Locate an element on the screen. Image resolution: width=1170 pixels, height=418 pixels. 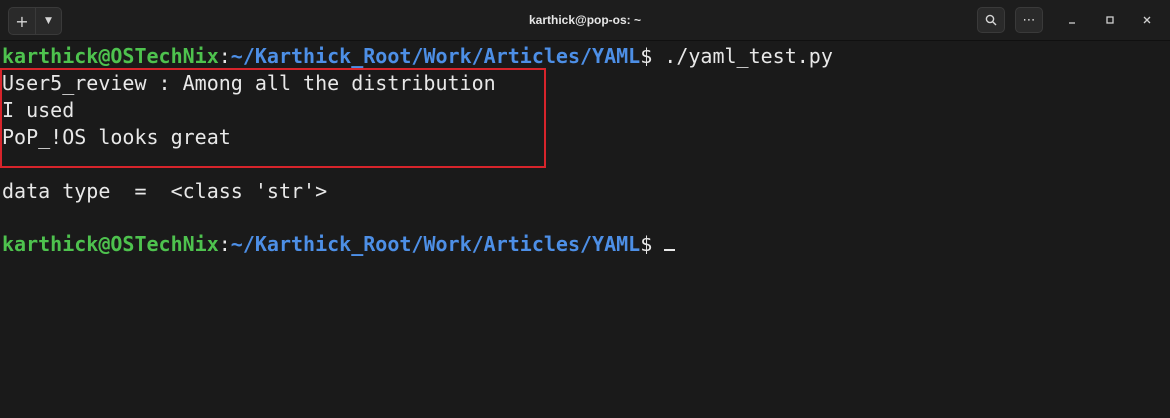
maximize-button is located at coordinates (1110, 20).